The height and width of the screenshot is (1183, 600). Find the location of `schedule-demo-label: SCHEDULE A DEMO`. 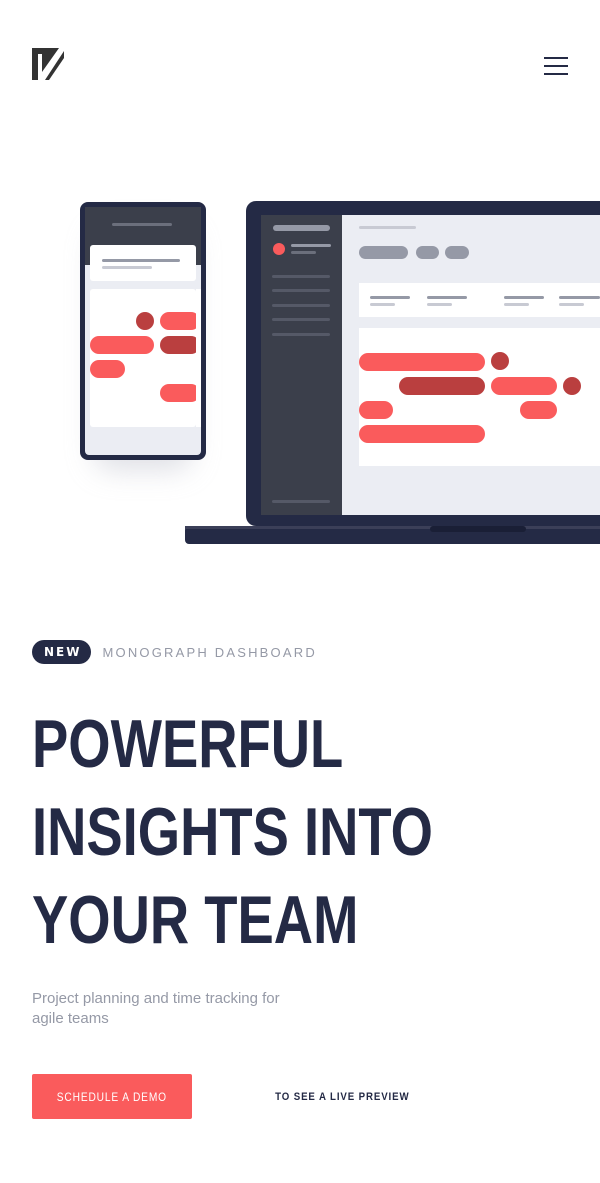

schedule-demo-label: SCHEDULE A DEMO is located at coordinates (112, 1096).